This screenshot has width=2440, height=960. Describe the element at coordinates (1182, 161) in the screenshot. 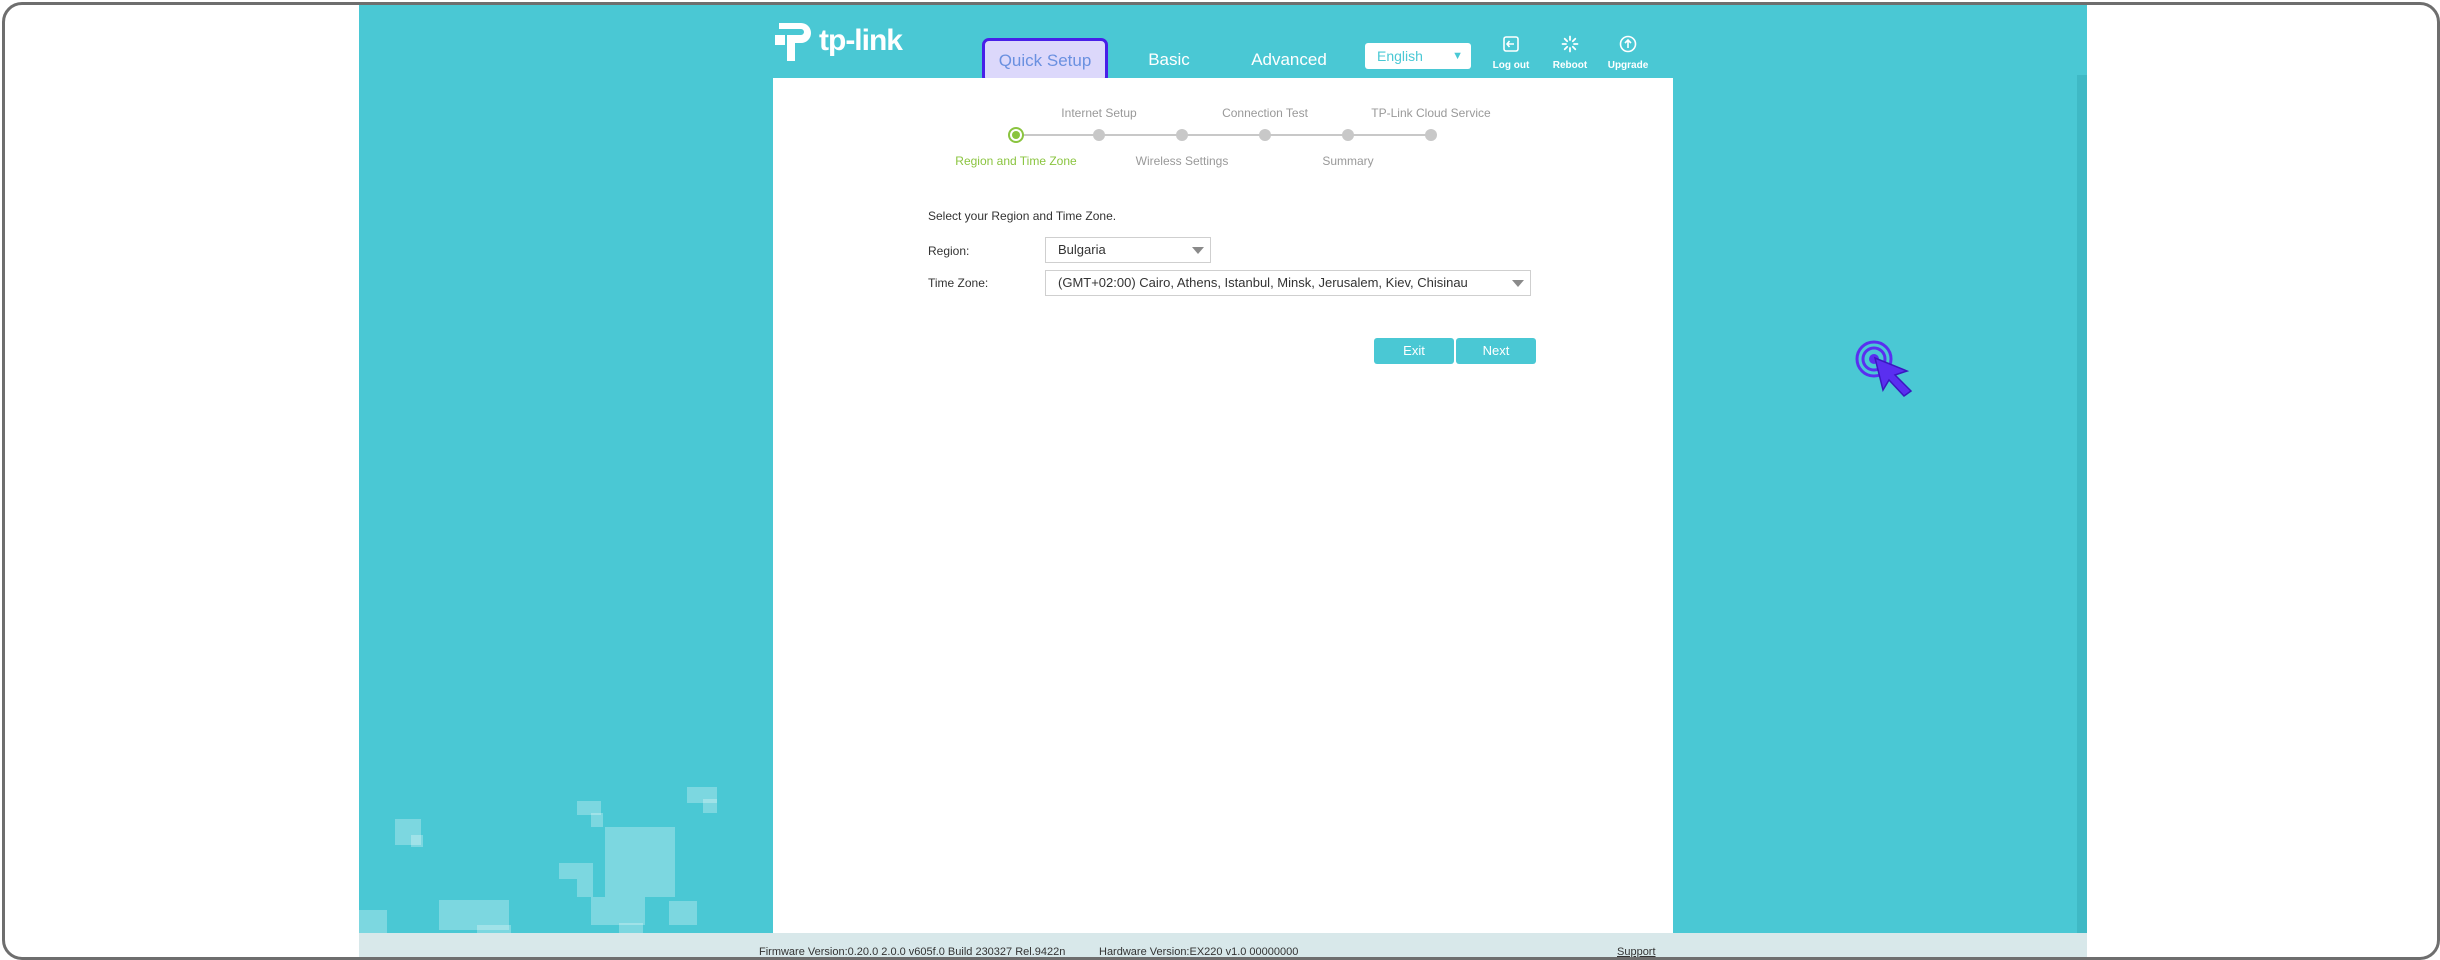

I see `step-label-wireless-settings: Wireless Settings` at that location.